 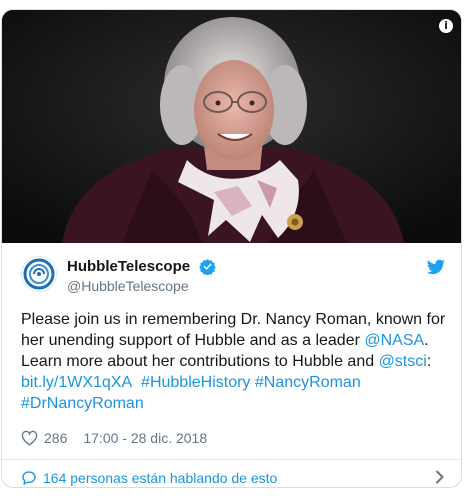 What do you see at coordinates (231, 459) in the screenshot?
I see `footer-divider` at bounding box center [231, 459].